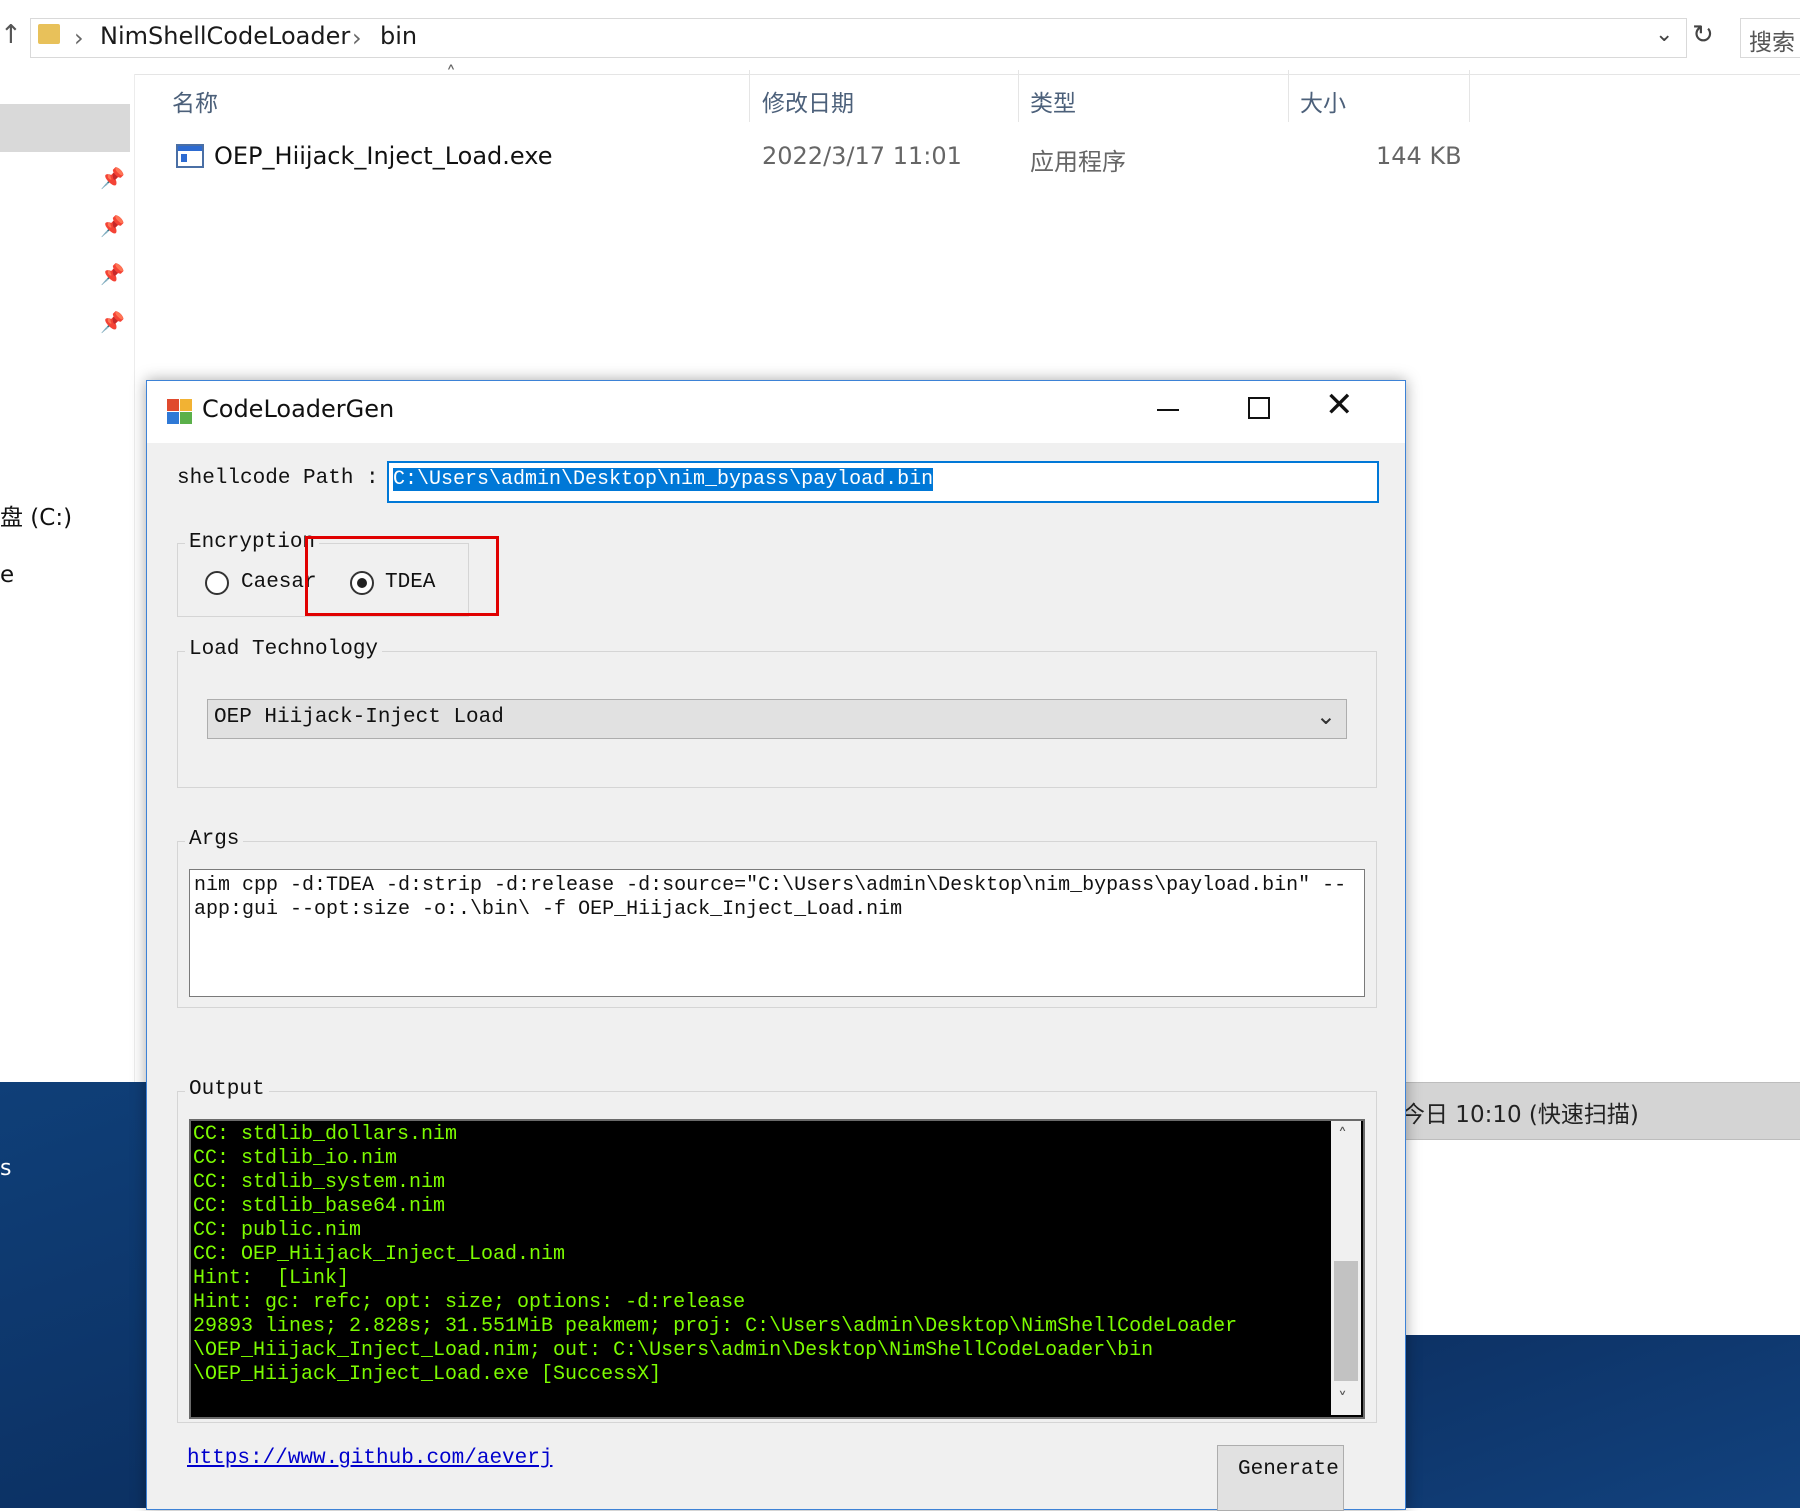 Image resolution: width=1800 pixels, height=1511 pixels. I want to click on vertical-scrollbar: ˄ ˅, so click(1346, 1268).